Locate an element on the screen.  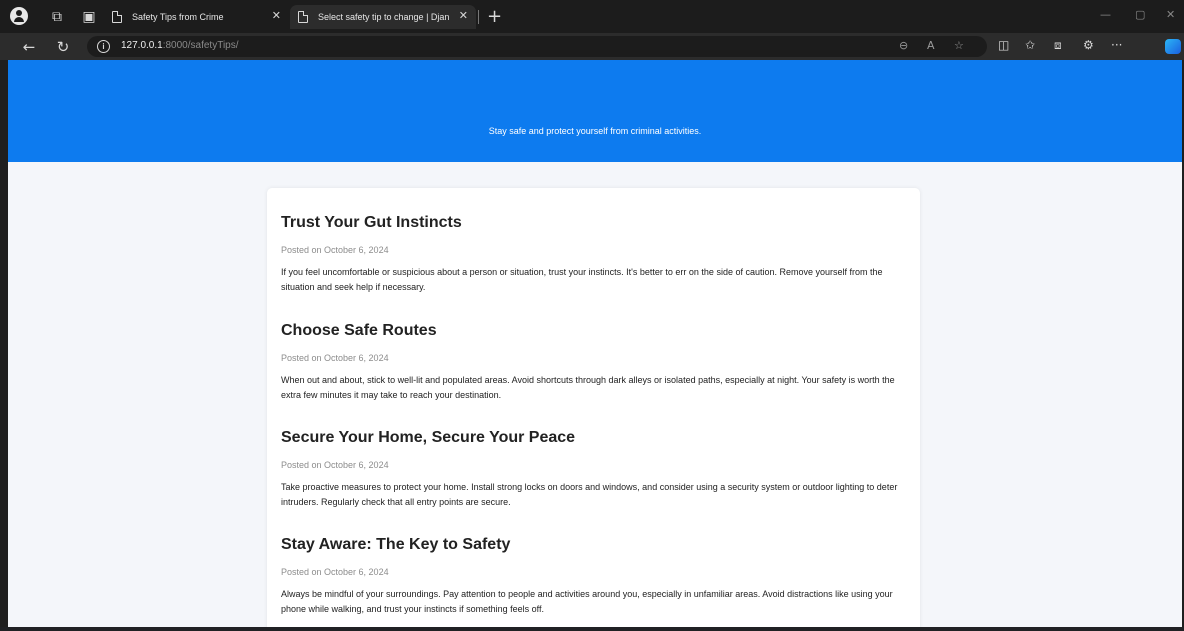
back-arrow-icon: ← is located at coordinates (29, 47).